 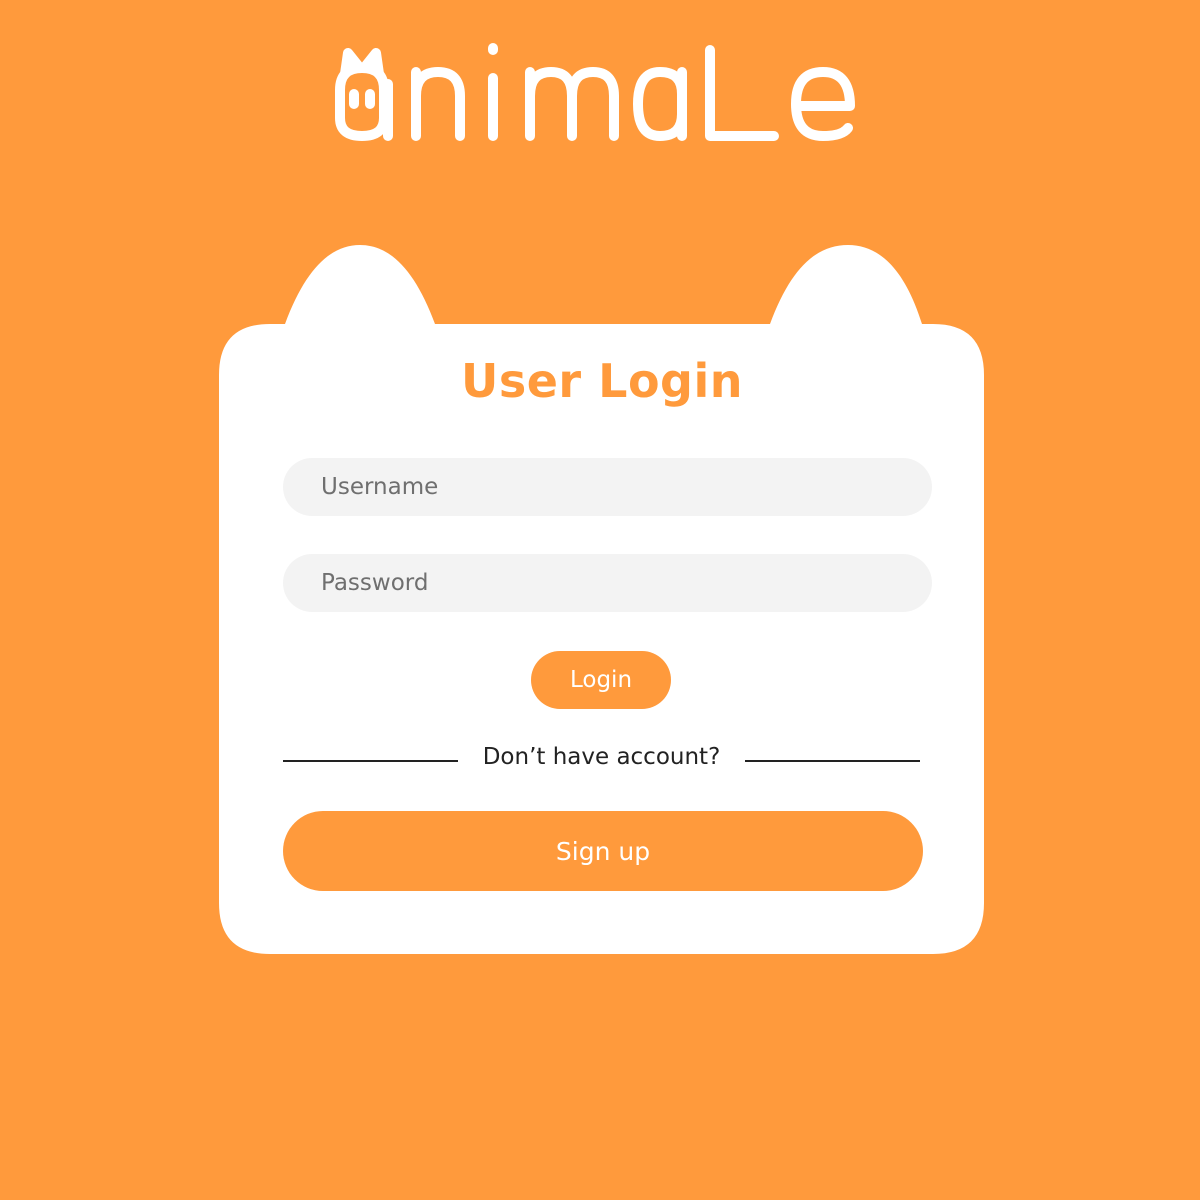 What do you see at coordinates (370, 761) in the screenshot?
I see `divider-line-left` at bounding box center [370, 761].